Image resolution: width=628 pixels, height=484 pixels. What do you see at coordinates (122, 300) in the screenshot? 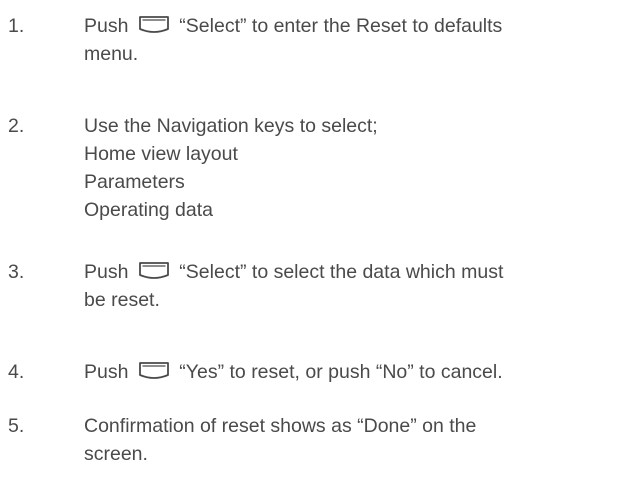
I see `step-continuation: be reset.` at bounding box center [122, 300].